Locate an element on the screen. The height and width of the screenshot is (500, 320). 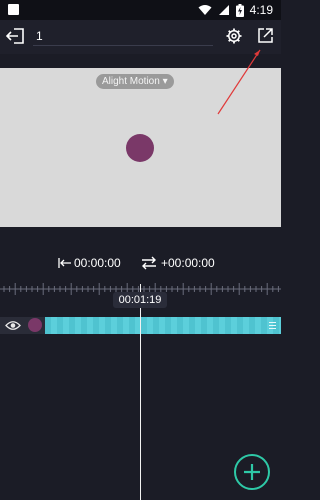
circle-shape is located at coordinates (140, 148).